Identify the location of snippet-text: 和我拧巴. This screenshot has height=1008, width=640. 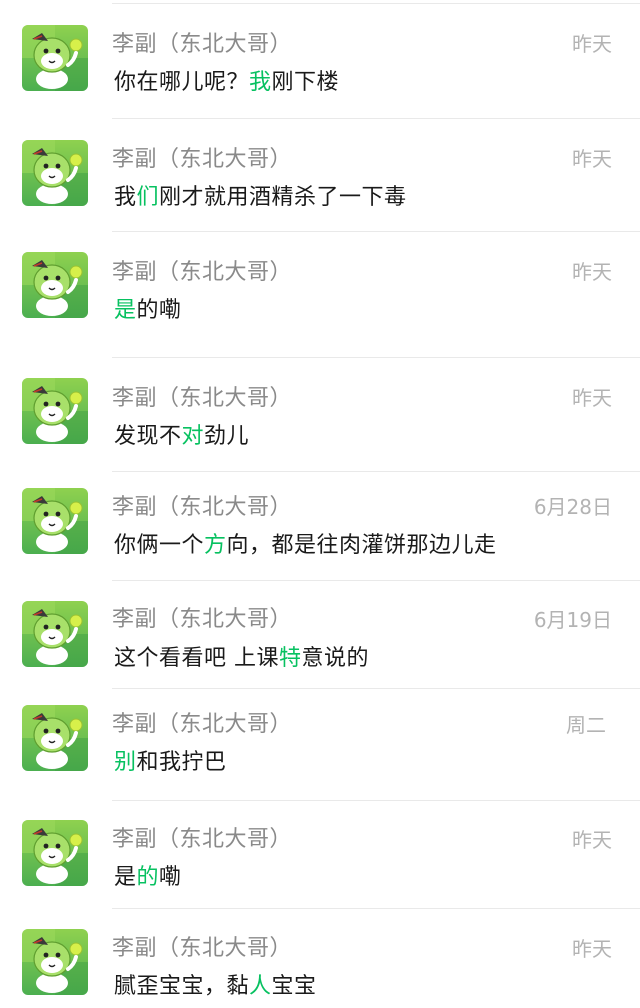
(181, 762).